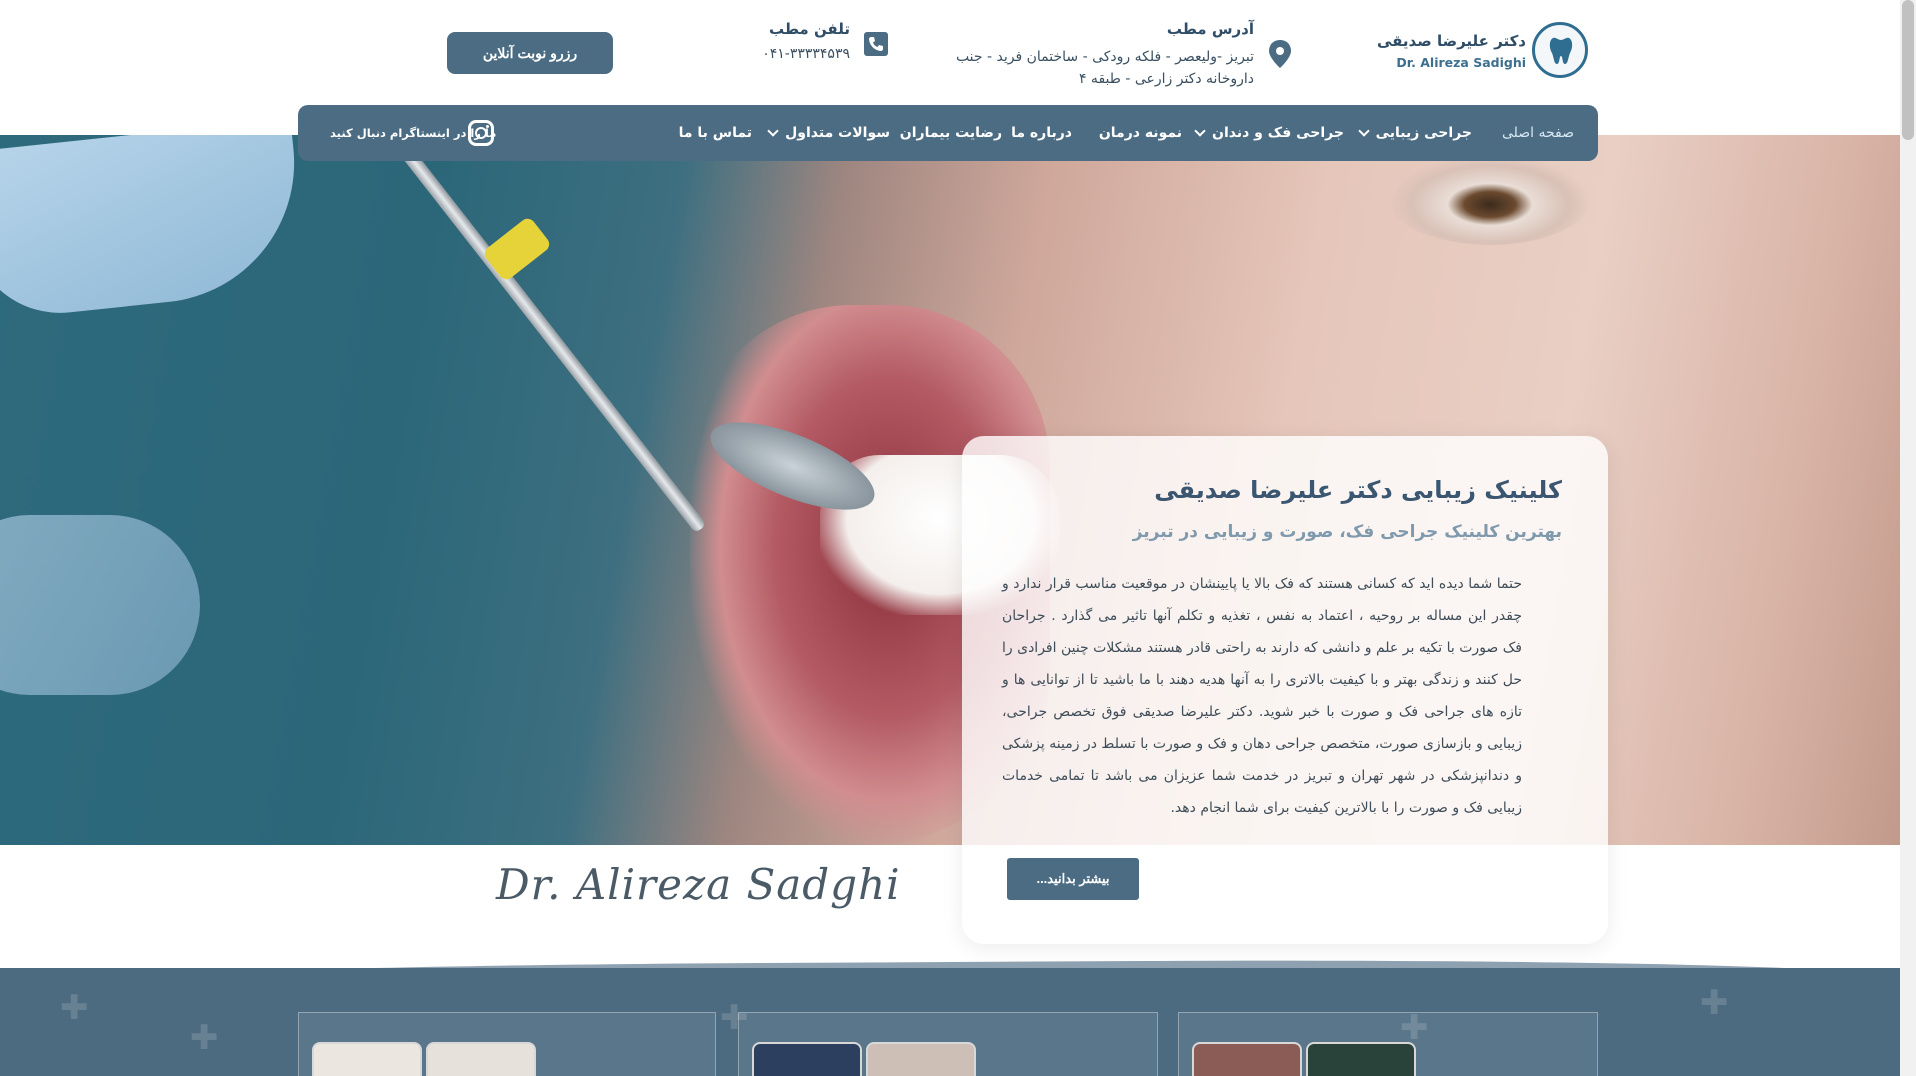  What do you see at coordinates (1414, 133) in the screenshot?
I see `nav-cosmetic-surgery: جراحی زیبایی` at bounding box center [1414, 133].